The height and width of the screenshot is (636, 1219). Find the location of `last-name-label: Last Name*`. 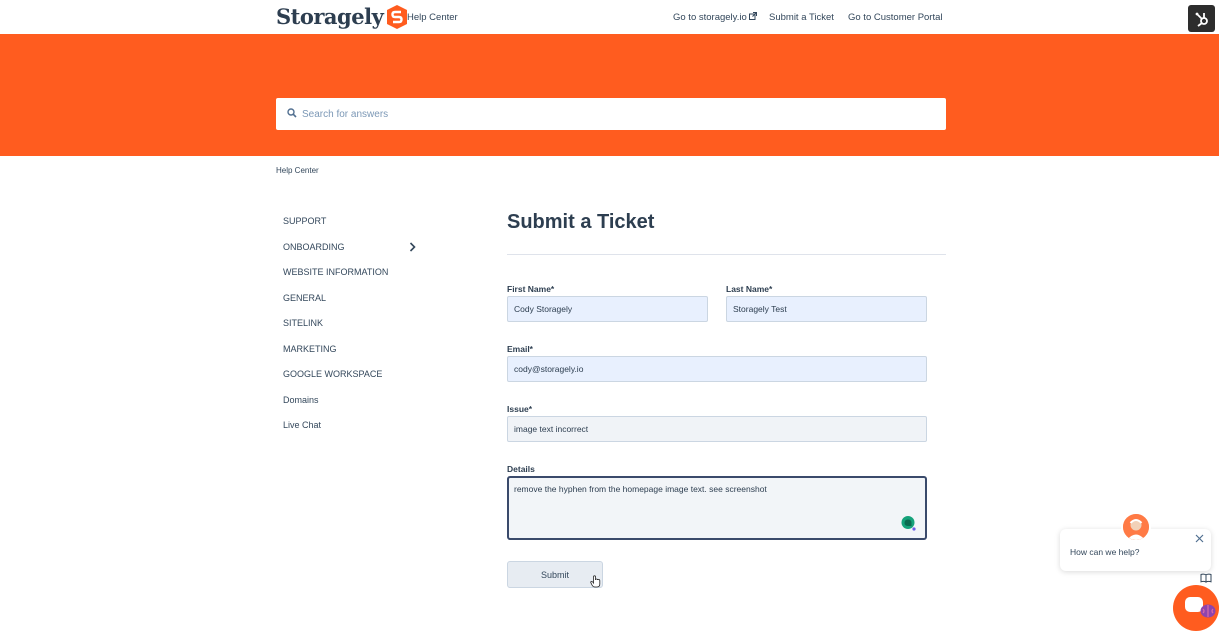

last-name-label: Last Name* is located at coordinates (749, 289).